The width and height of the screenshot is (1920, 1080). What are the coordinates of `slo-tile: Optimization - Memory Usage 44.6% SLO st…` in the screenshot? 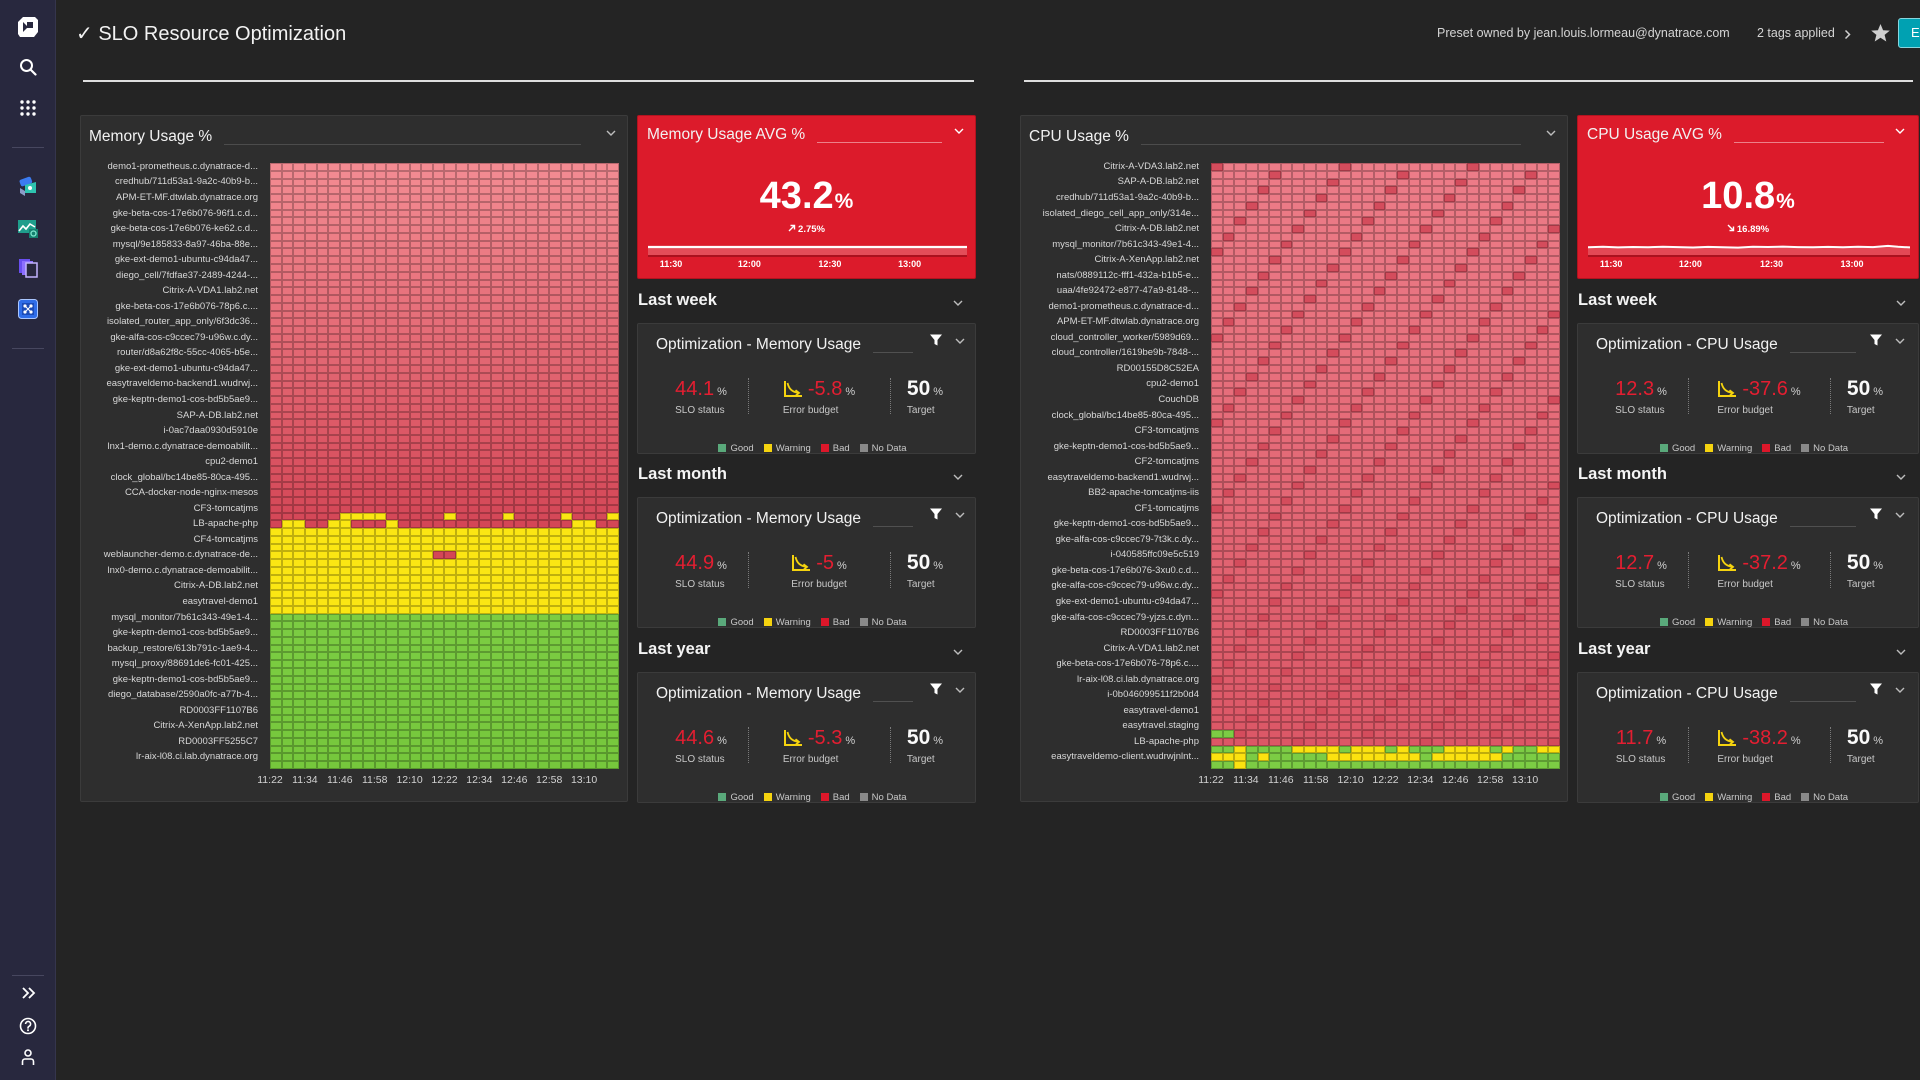 It's located at (806, 737).